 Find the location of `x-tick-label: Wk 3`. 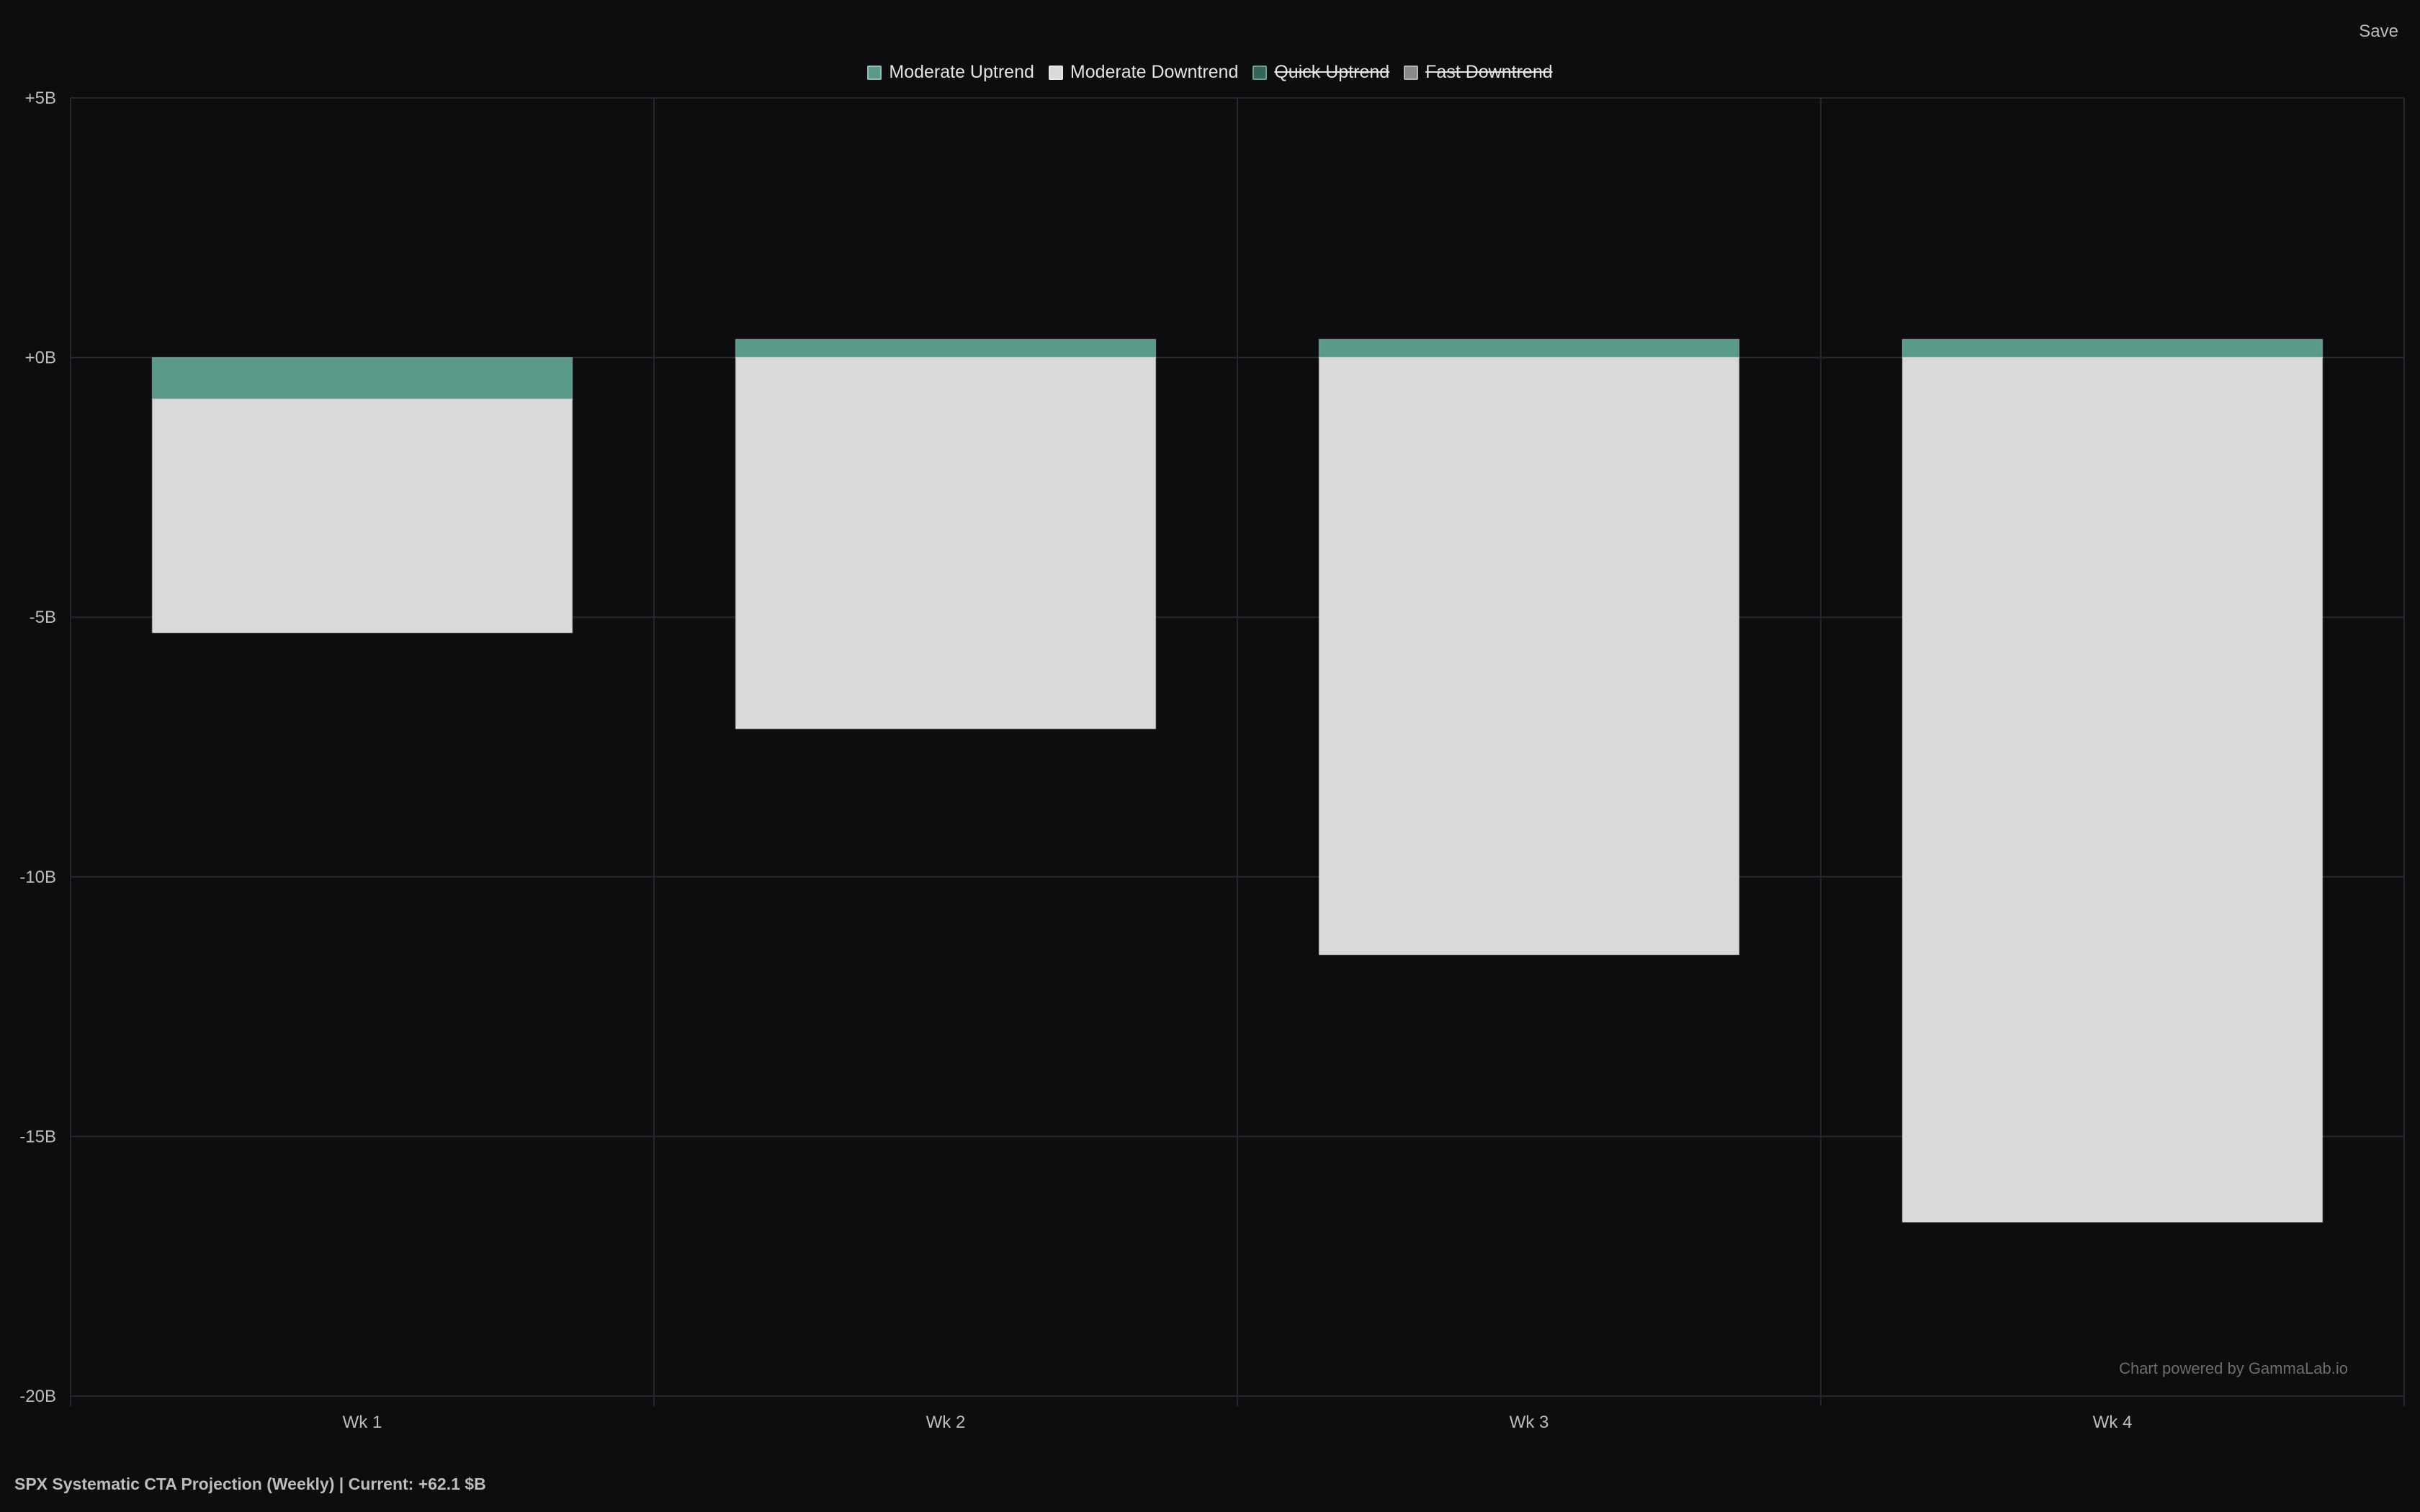

x-tick-label: Wk 3 is located at coordinates (1529, 1422).